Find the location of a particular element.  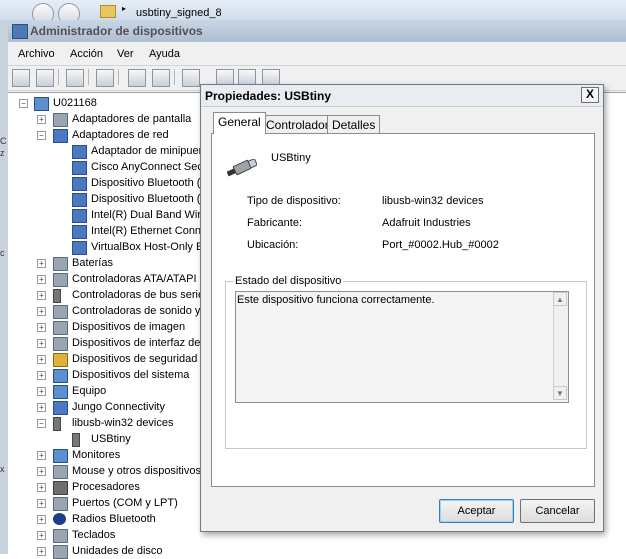

scan-hardware-icon is located at coordinates (191, 78).